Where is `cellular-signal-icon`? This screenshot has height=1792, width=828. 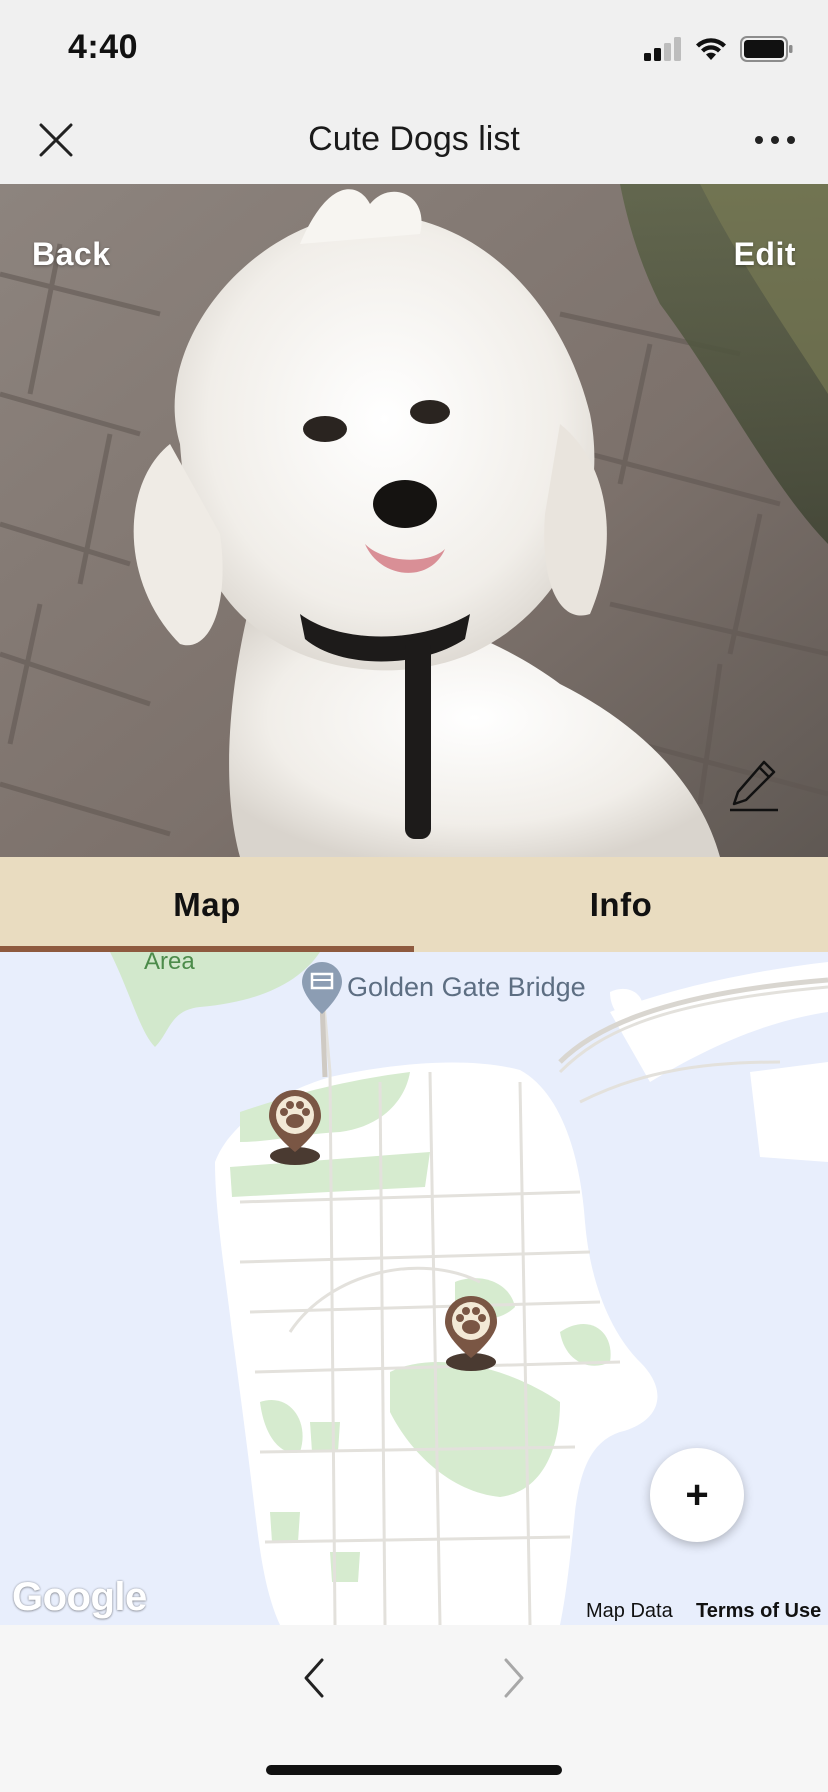
cellular-signal-icon is located at coordinates (662, 49).